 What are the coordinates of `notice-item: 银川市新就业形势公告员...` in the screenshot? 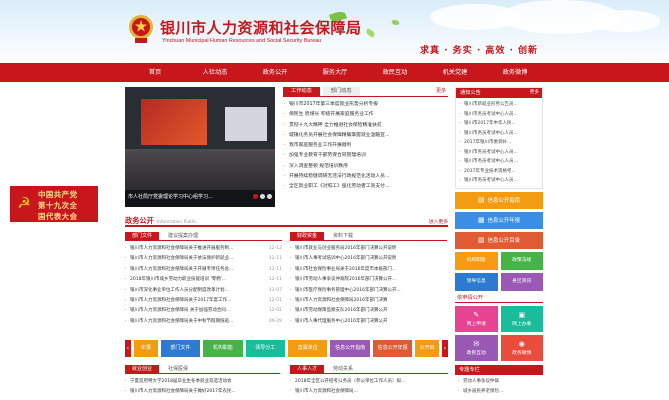 It's located at (499, 105).